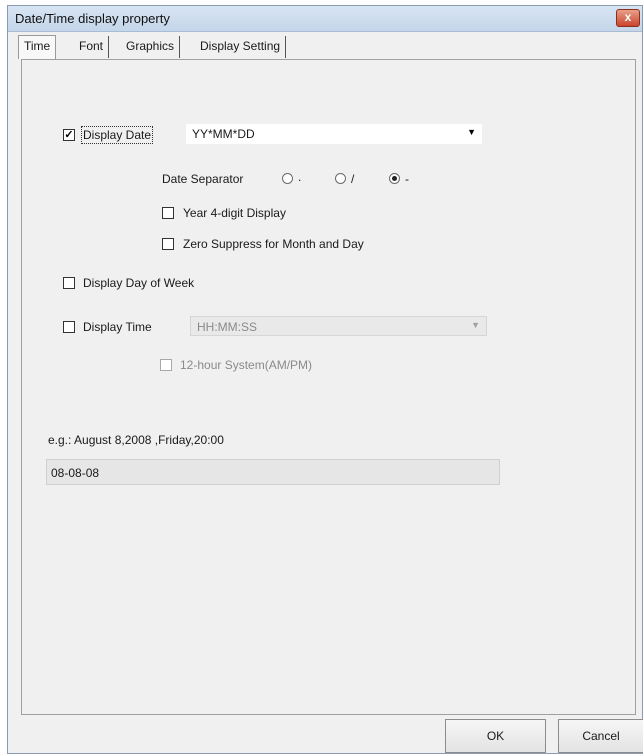  Describe the element at coordinates (37, 47) in the screenshot. I see `tab-time: Time` at that location.